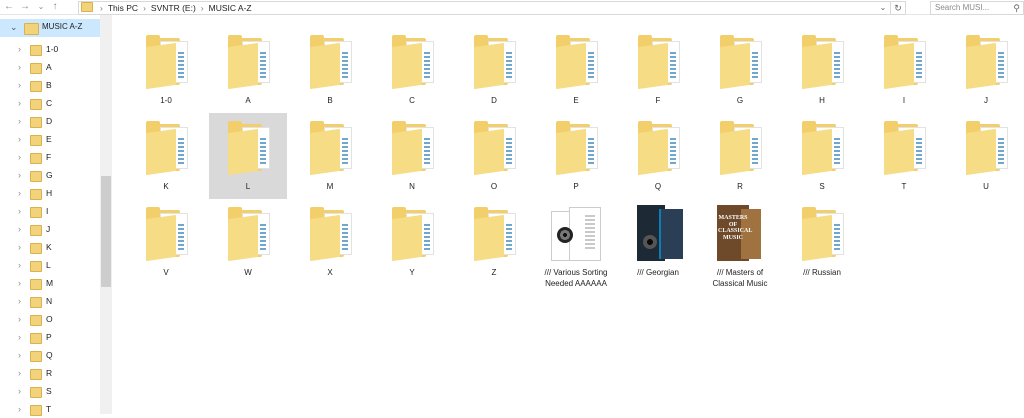 This screenshot has height=418, width=1024. Describe the element at coordinates (55, 7) in the screenshot. I see `up-icon: ↑` at that location.